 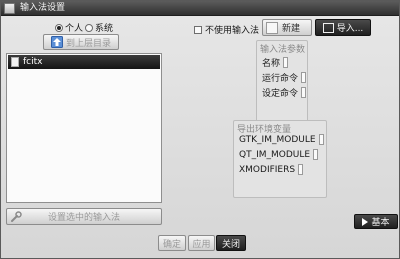 I want to click on env-xmodifiers-field, so click(x=301, y=169).